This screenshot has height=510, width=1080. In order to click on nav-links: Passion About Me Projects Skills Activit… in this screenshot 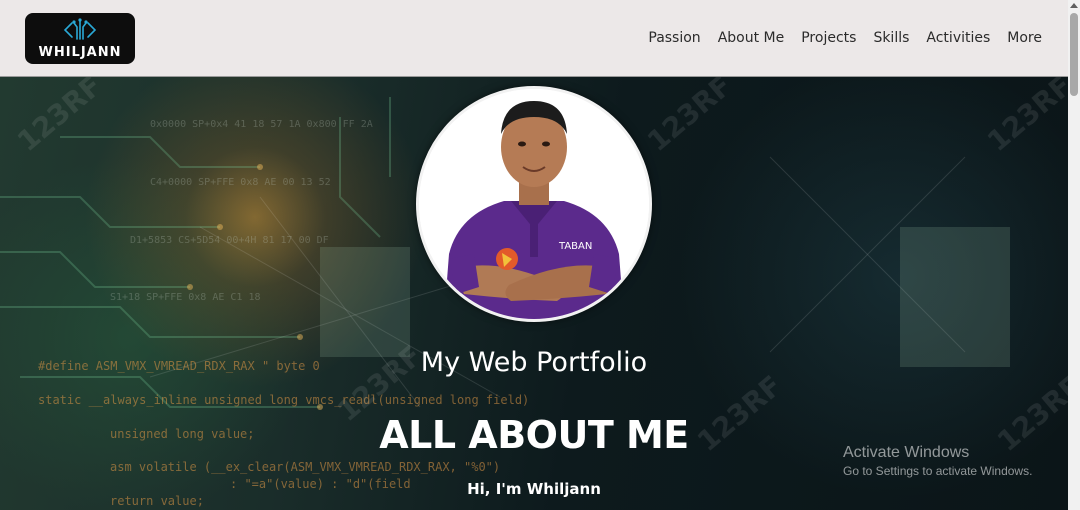, I will do `click(836, 38)`.